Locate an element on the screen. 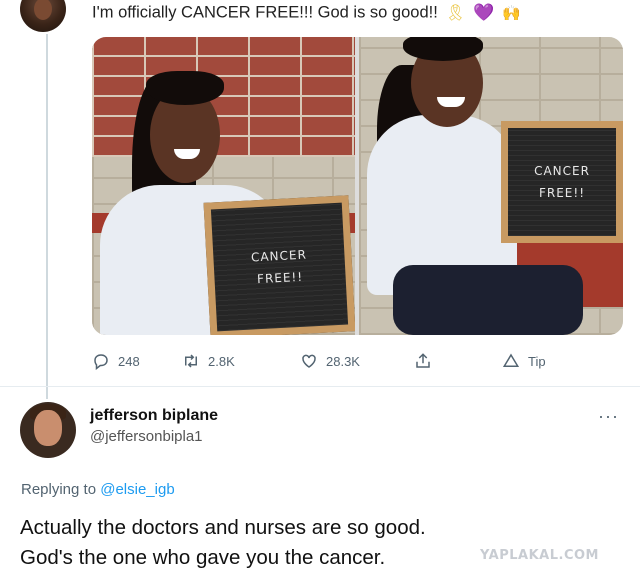 The width and height of the screenshot is (640, 585). watermark: YAPLAKAL.COM is located at coordinates (539, 555).